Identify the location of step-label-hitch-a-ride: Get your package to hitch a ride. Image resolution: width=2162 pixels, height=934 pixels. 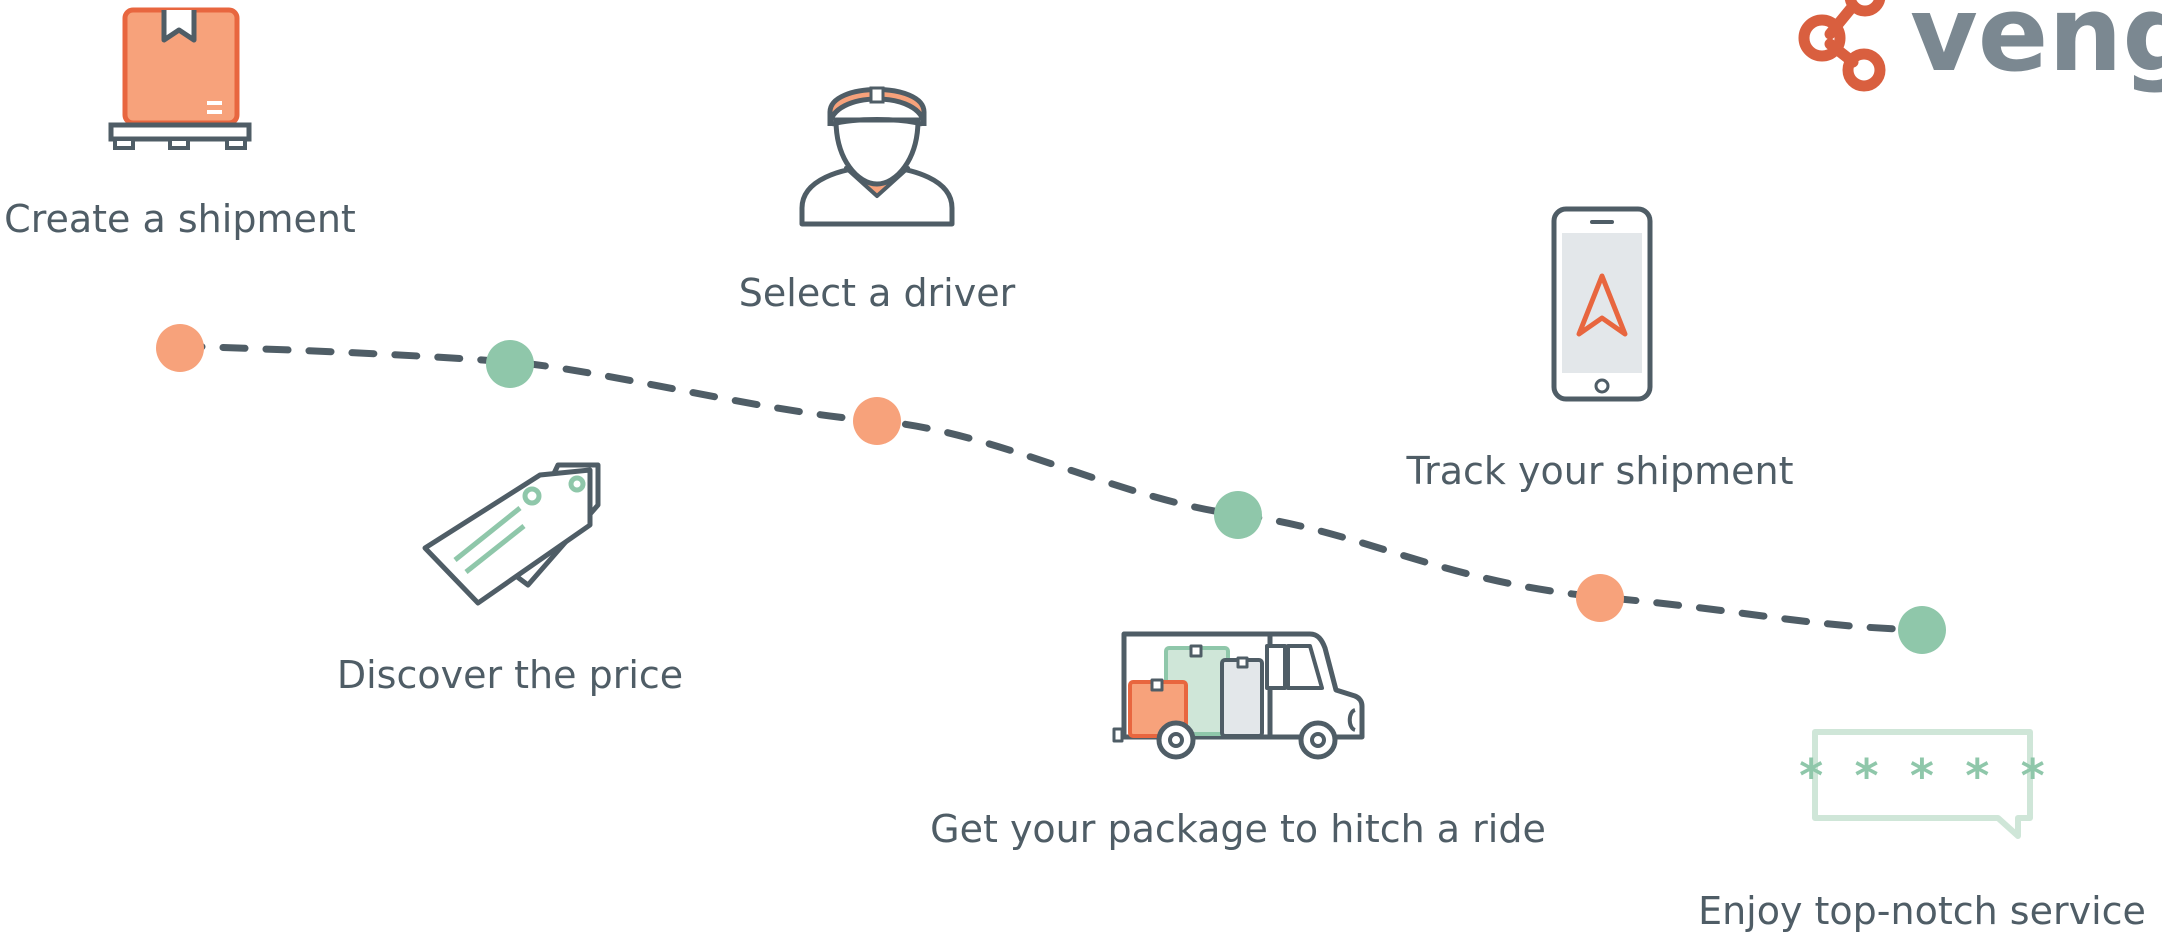
(1238, 829).